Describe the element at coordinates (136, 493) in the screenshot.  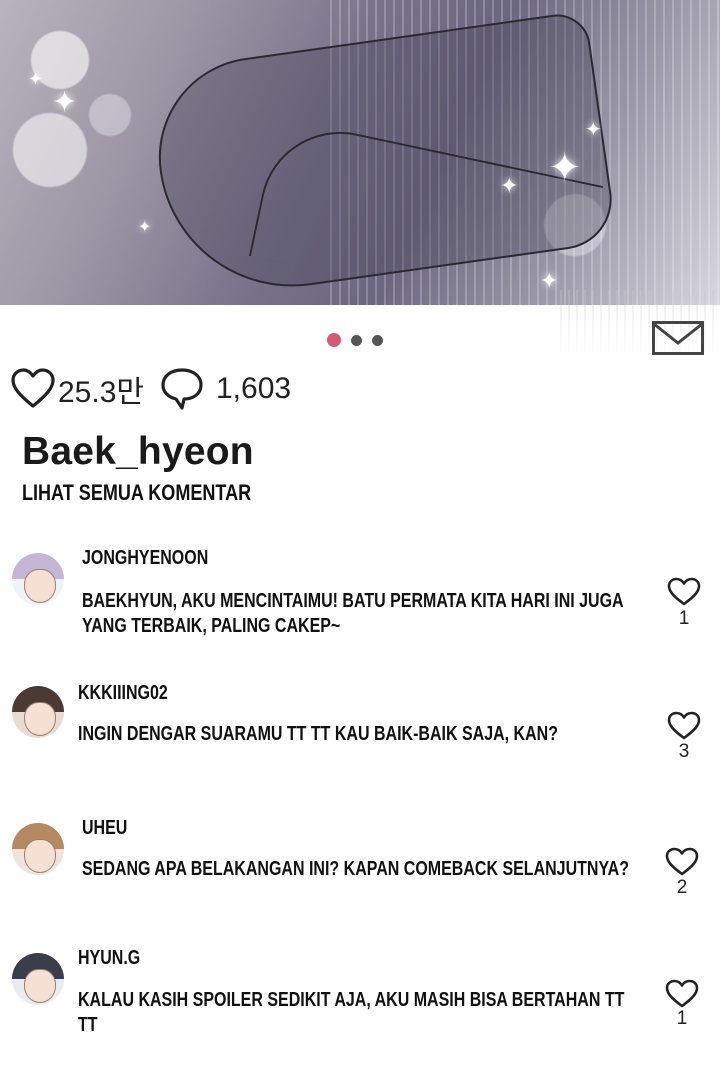
I see `view-all-comments-link: LIHAT SEMUA KOMENTAR` at that location.